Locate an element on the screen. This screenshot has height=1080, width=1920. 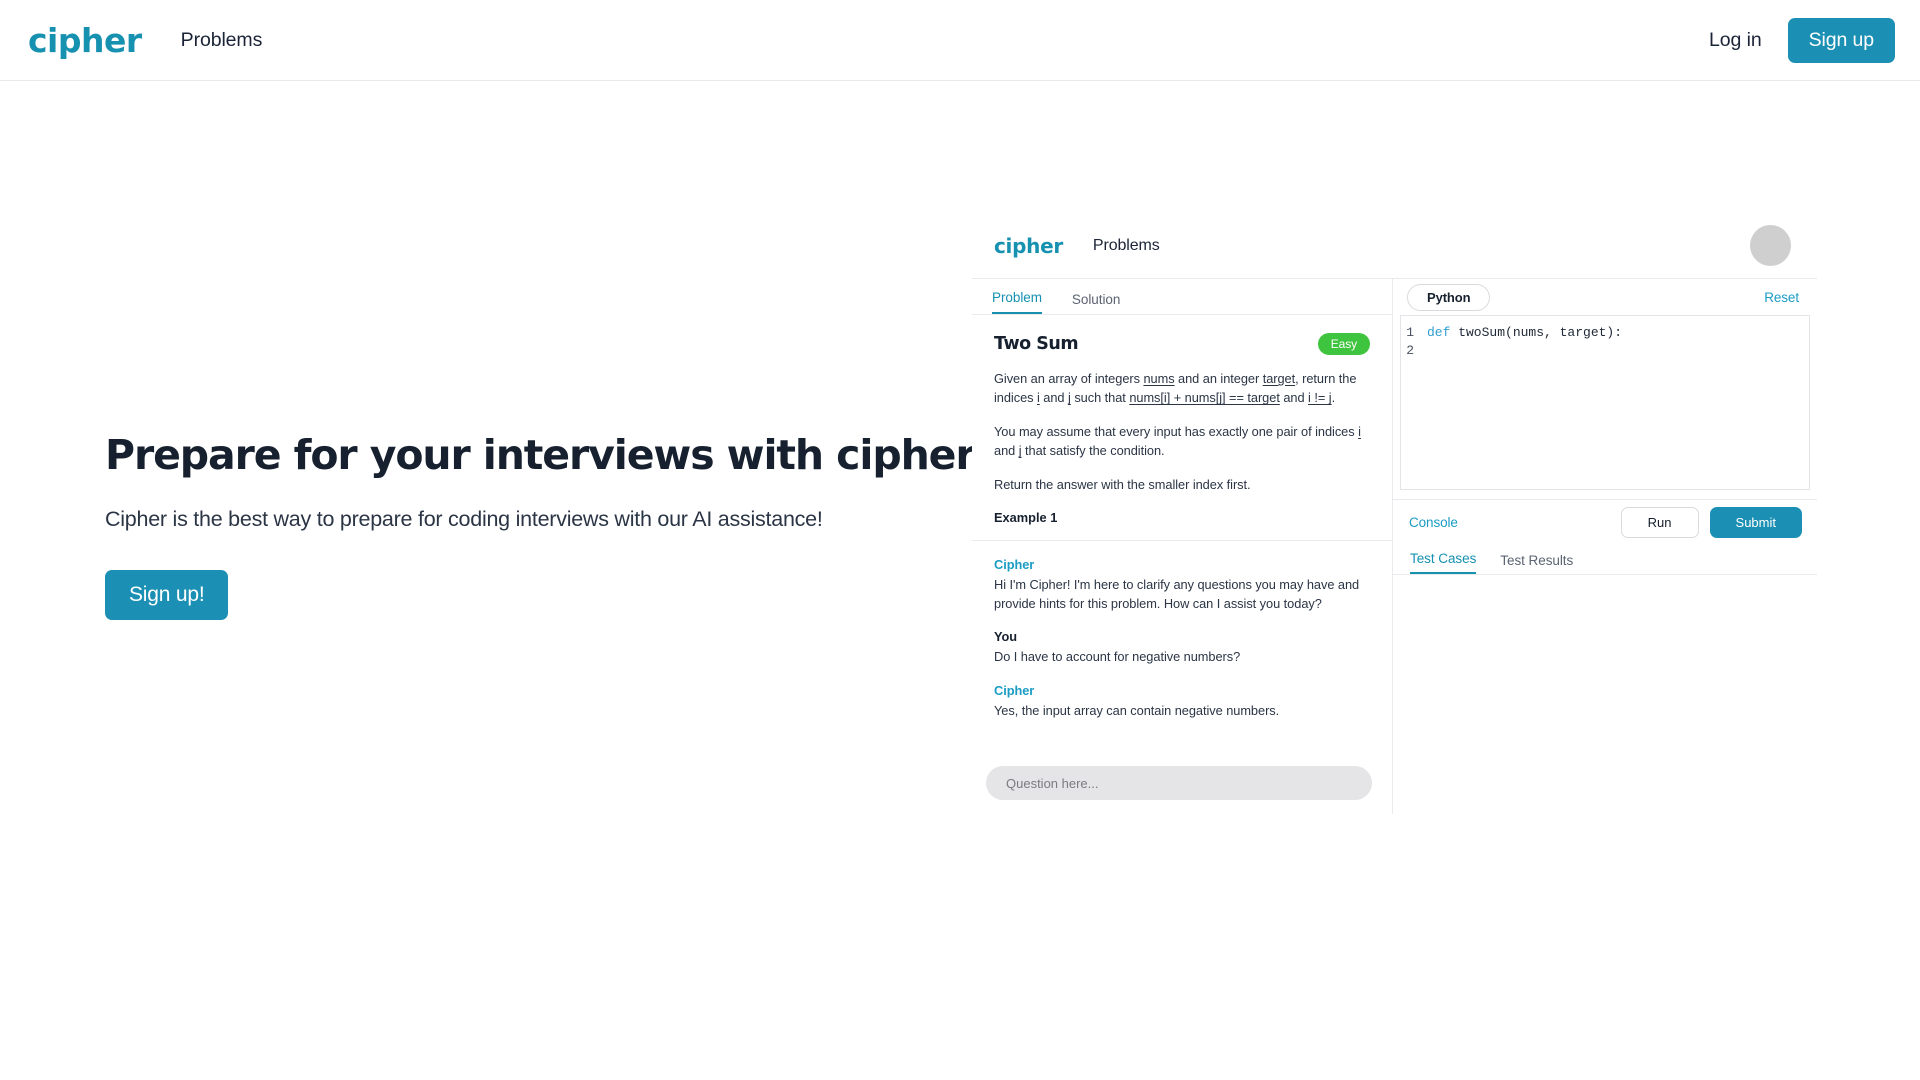
tab-test-results: Test Results is located at coordinates (1537, 560).